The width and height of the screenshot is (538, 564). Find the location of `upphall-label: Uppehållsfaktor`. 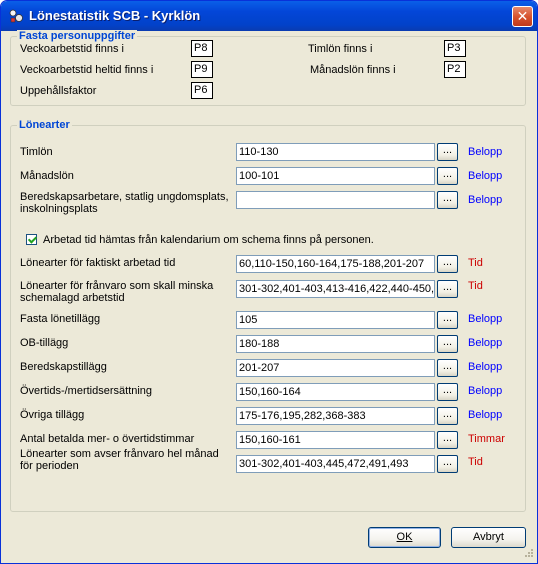

upphall-label: Uppehållsfaktor is located at coordinates (58, 91).